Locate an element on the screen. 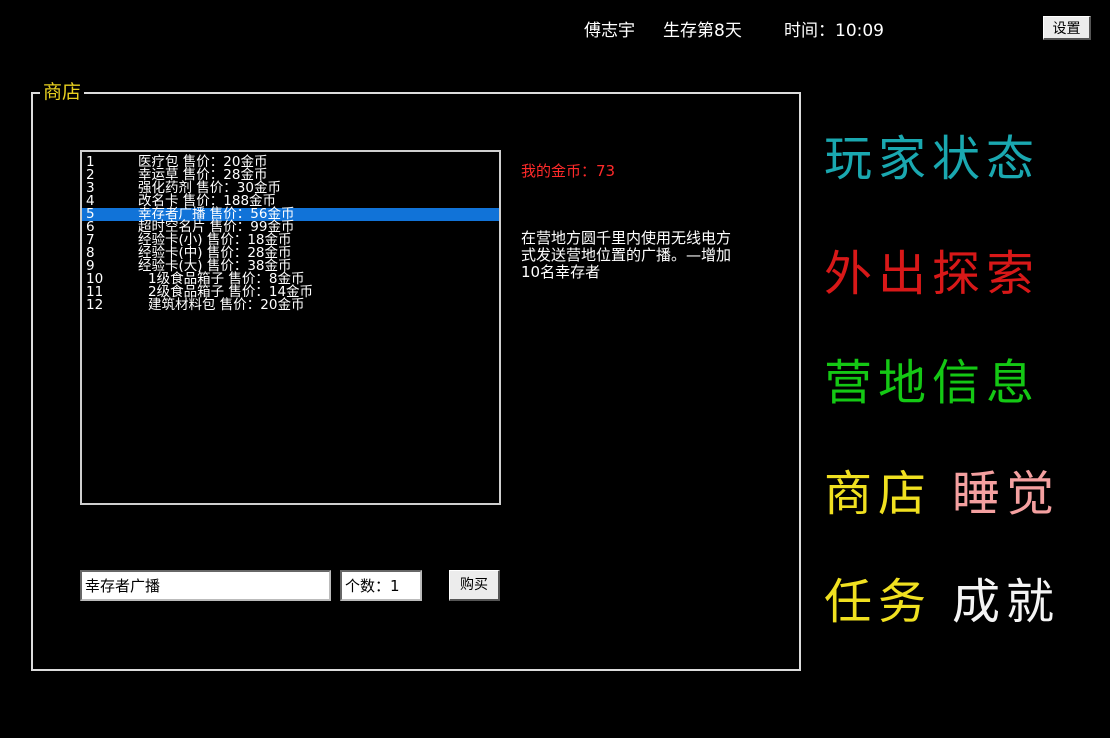 This screenshot has height=738, width=1110. item-description: 在营地方圆千里内使用无线电方式发送营地位置的广播。—增加10名幸存者 is located at coordinates (626, 255).